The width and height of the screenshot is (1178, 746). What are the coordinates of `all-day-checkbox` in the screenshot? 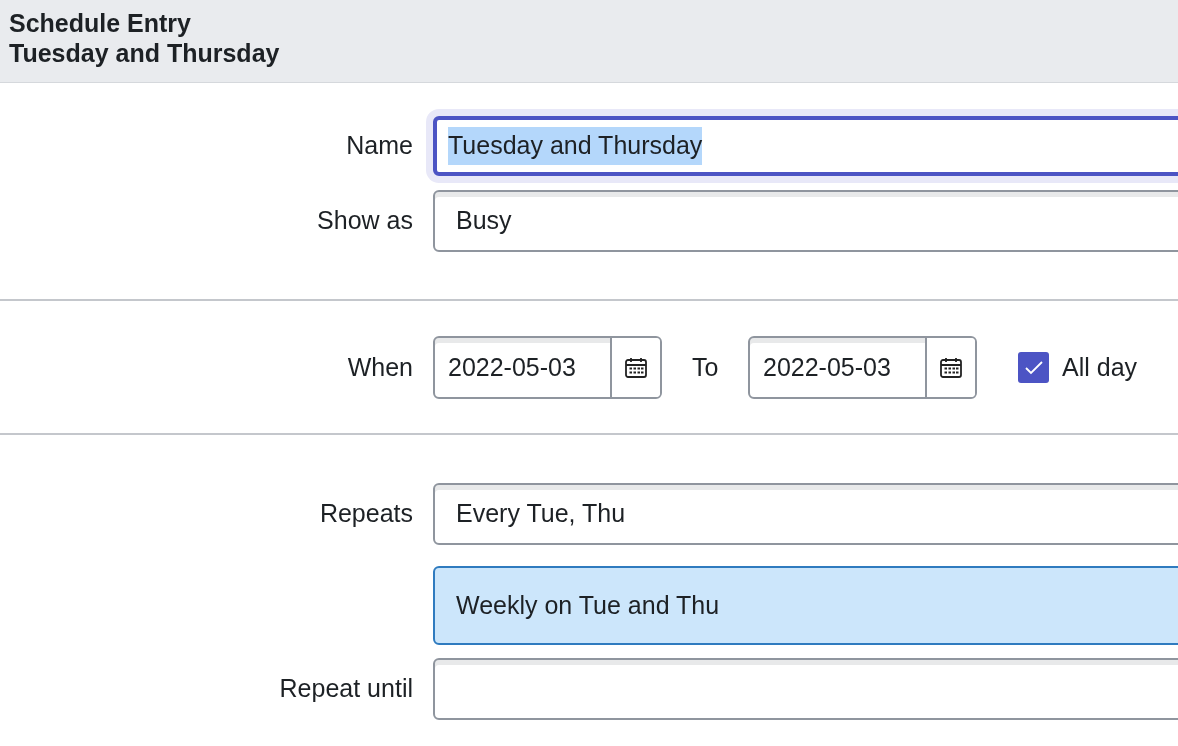 It's located at (1033, 367).